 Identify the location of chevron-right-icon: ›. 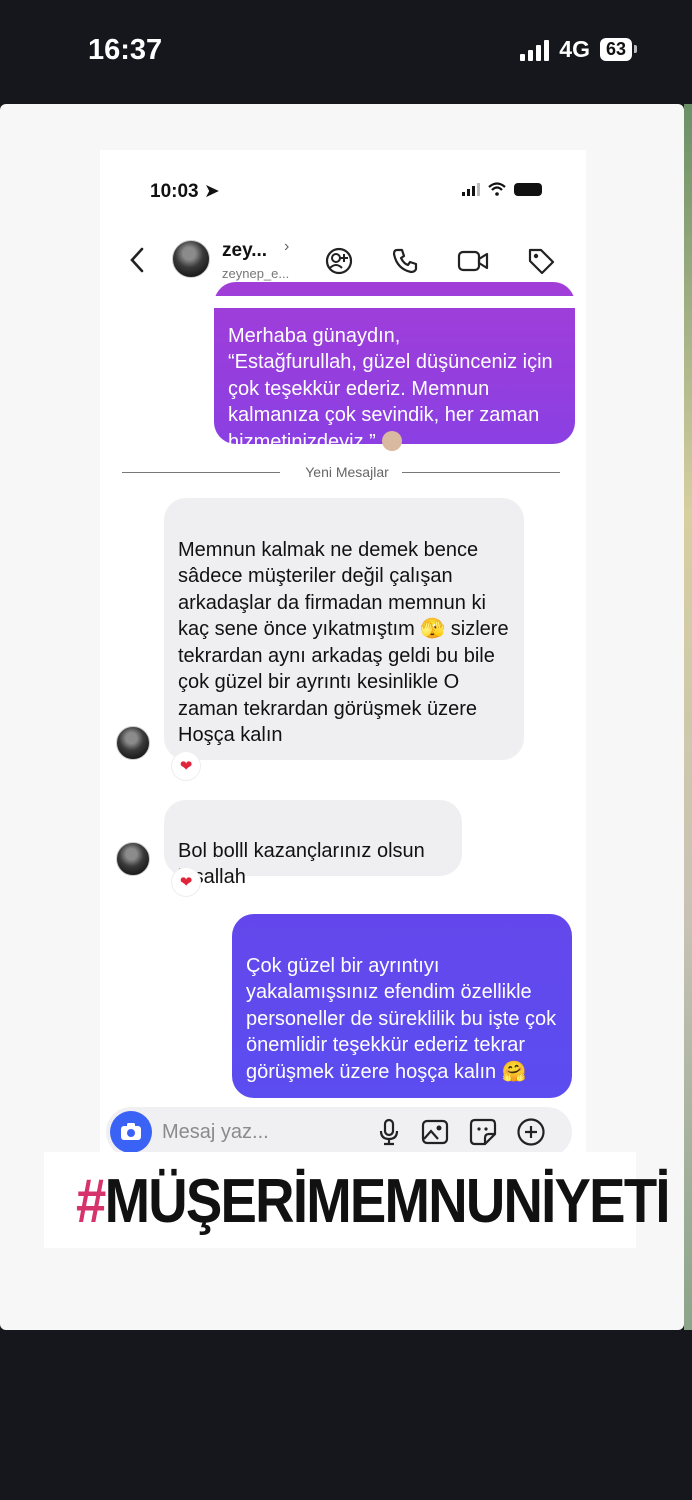
(286, 247).